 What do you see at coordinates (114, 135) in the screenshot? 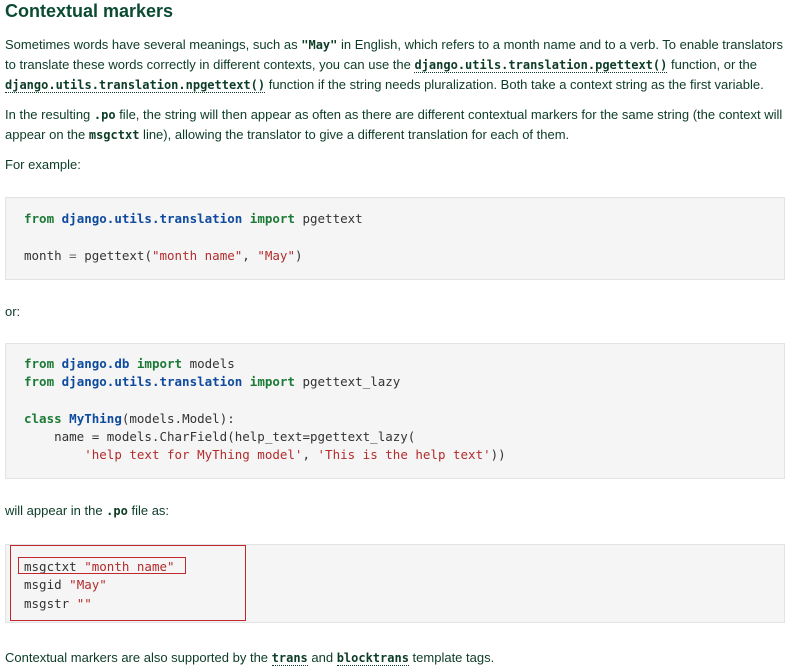
I see `inline-code-msgctxt: msgctxt` at bounding box center [114, 135].